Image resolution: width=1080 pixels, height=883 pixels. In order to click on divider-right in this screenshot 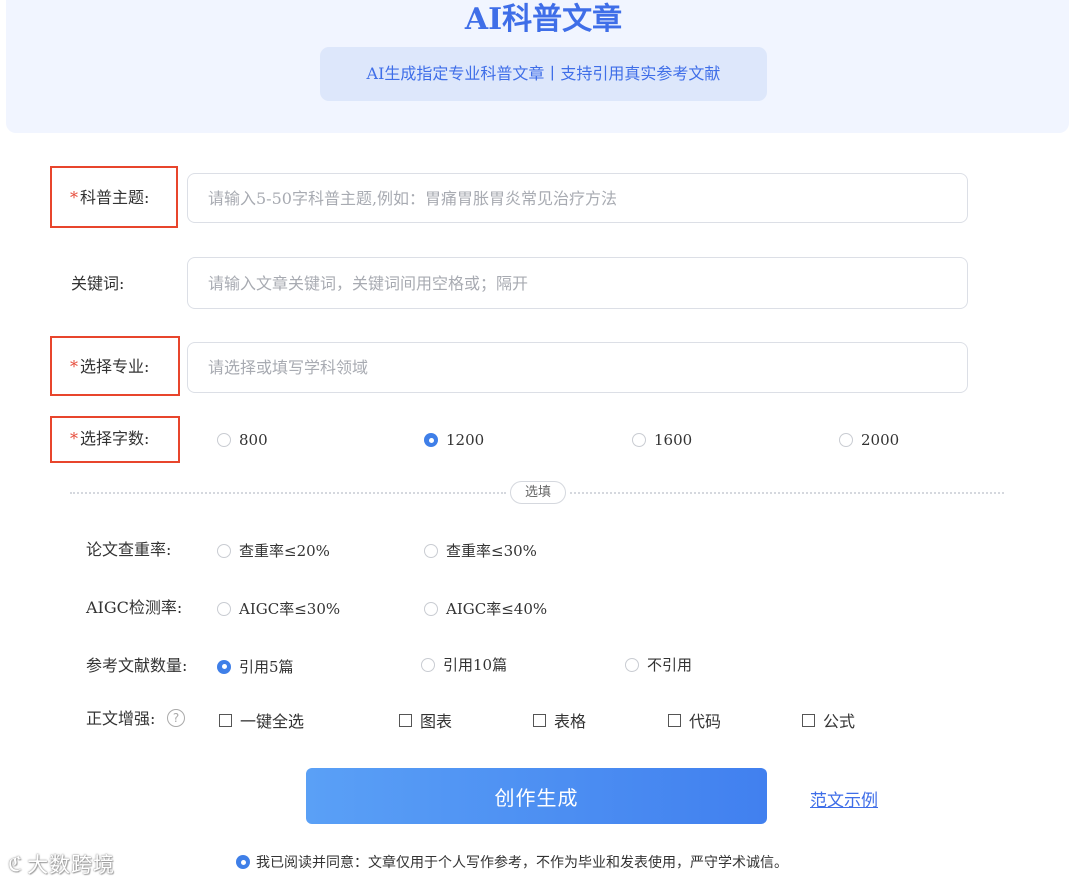, I will do `click(787, 493)`.